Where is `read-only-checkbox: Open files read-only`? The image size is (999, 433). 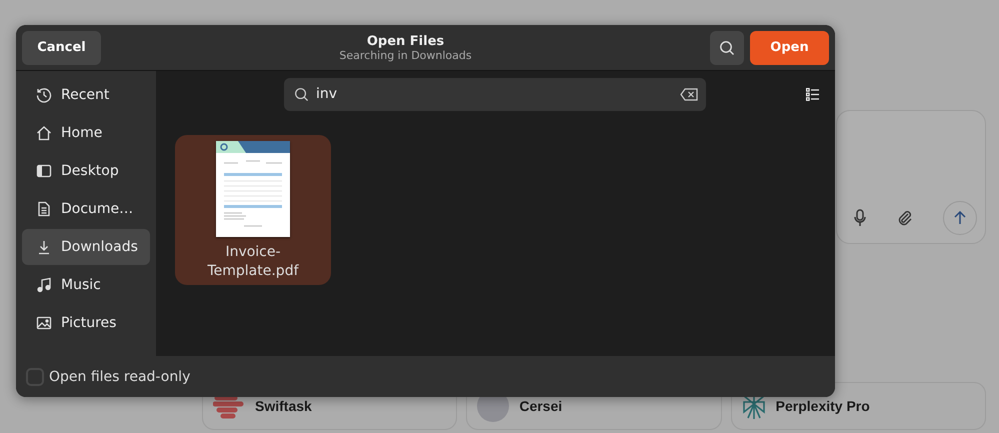 read-only-checkbox: Open files read-only is located at coordinates (108, 377).